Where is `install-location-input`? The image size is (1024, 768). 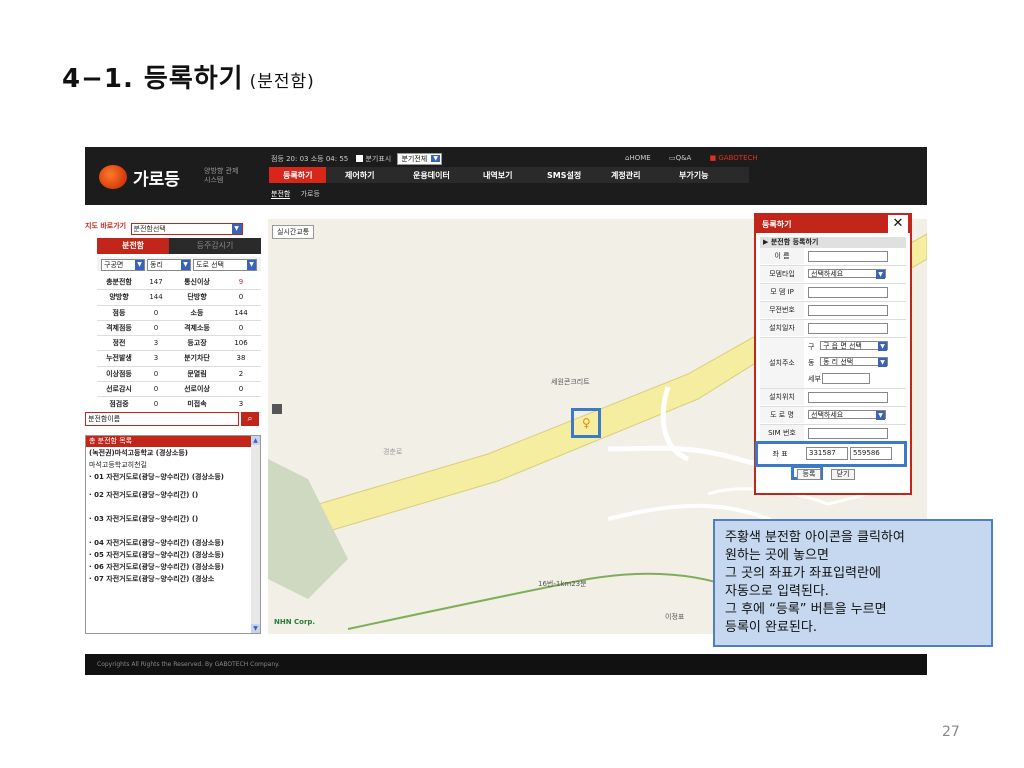
install-location-input is located at coordinates (848, 397).